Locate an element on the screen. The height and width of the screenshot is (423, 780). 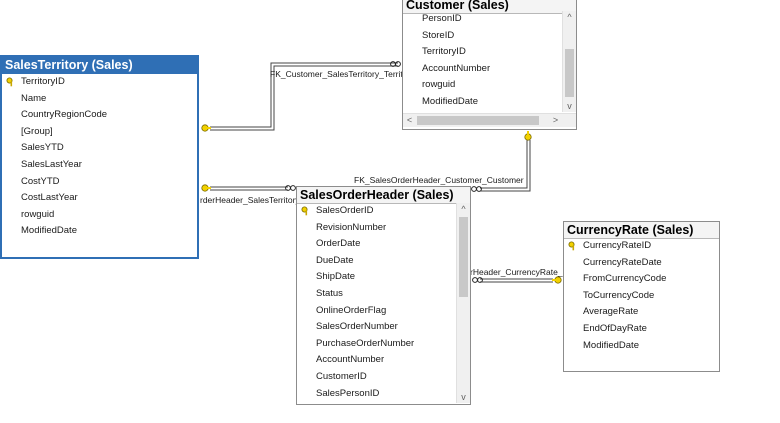
column-name: PersonID is located at coordinates (442, 18).